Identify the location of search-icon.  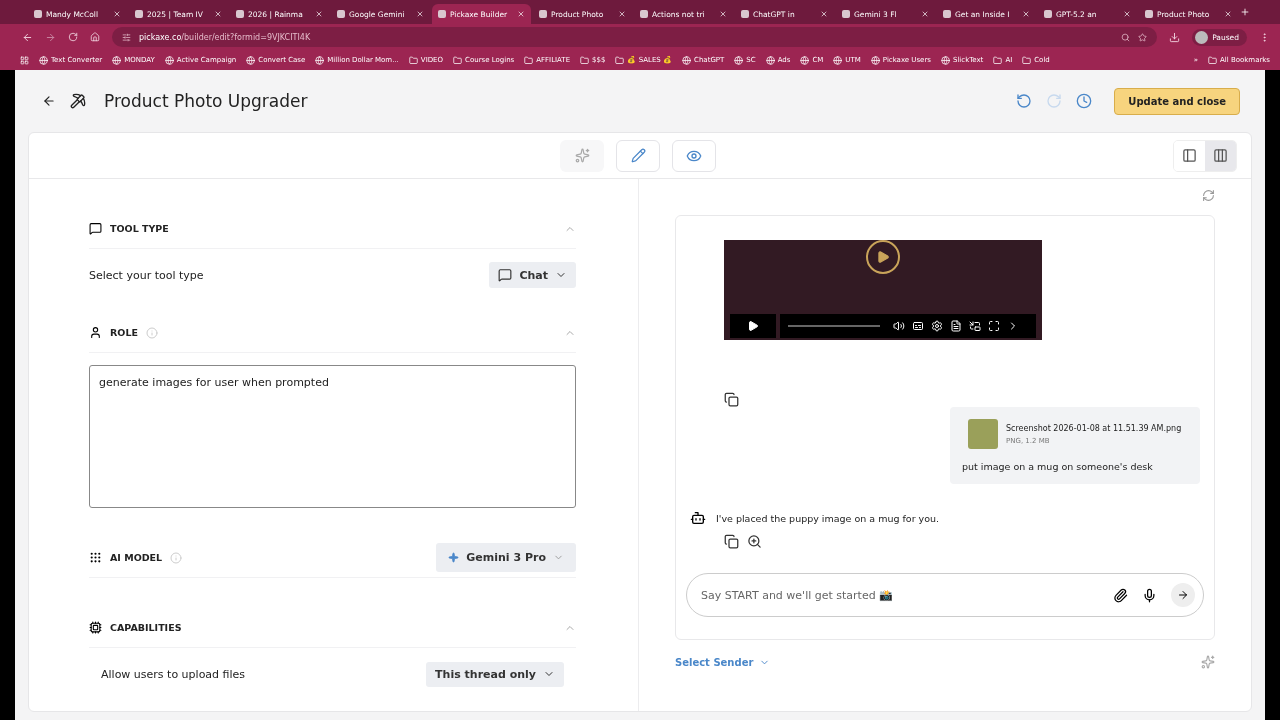
(1126, 37).